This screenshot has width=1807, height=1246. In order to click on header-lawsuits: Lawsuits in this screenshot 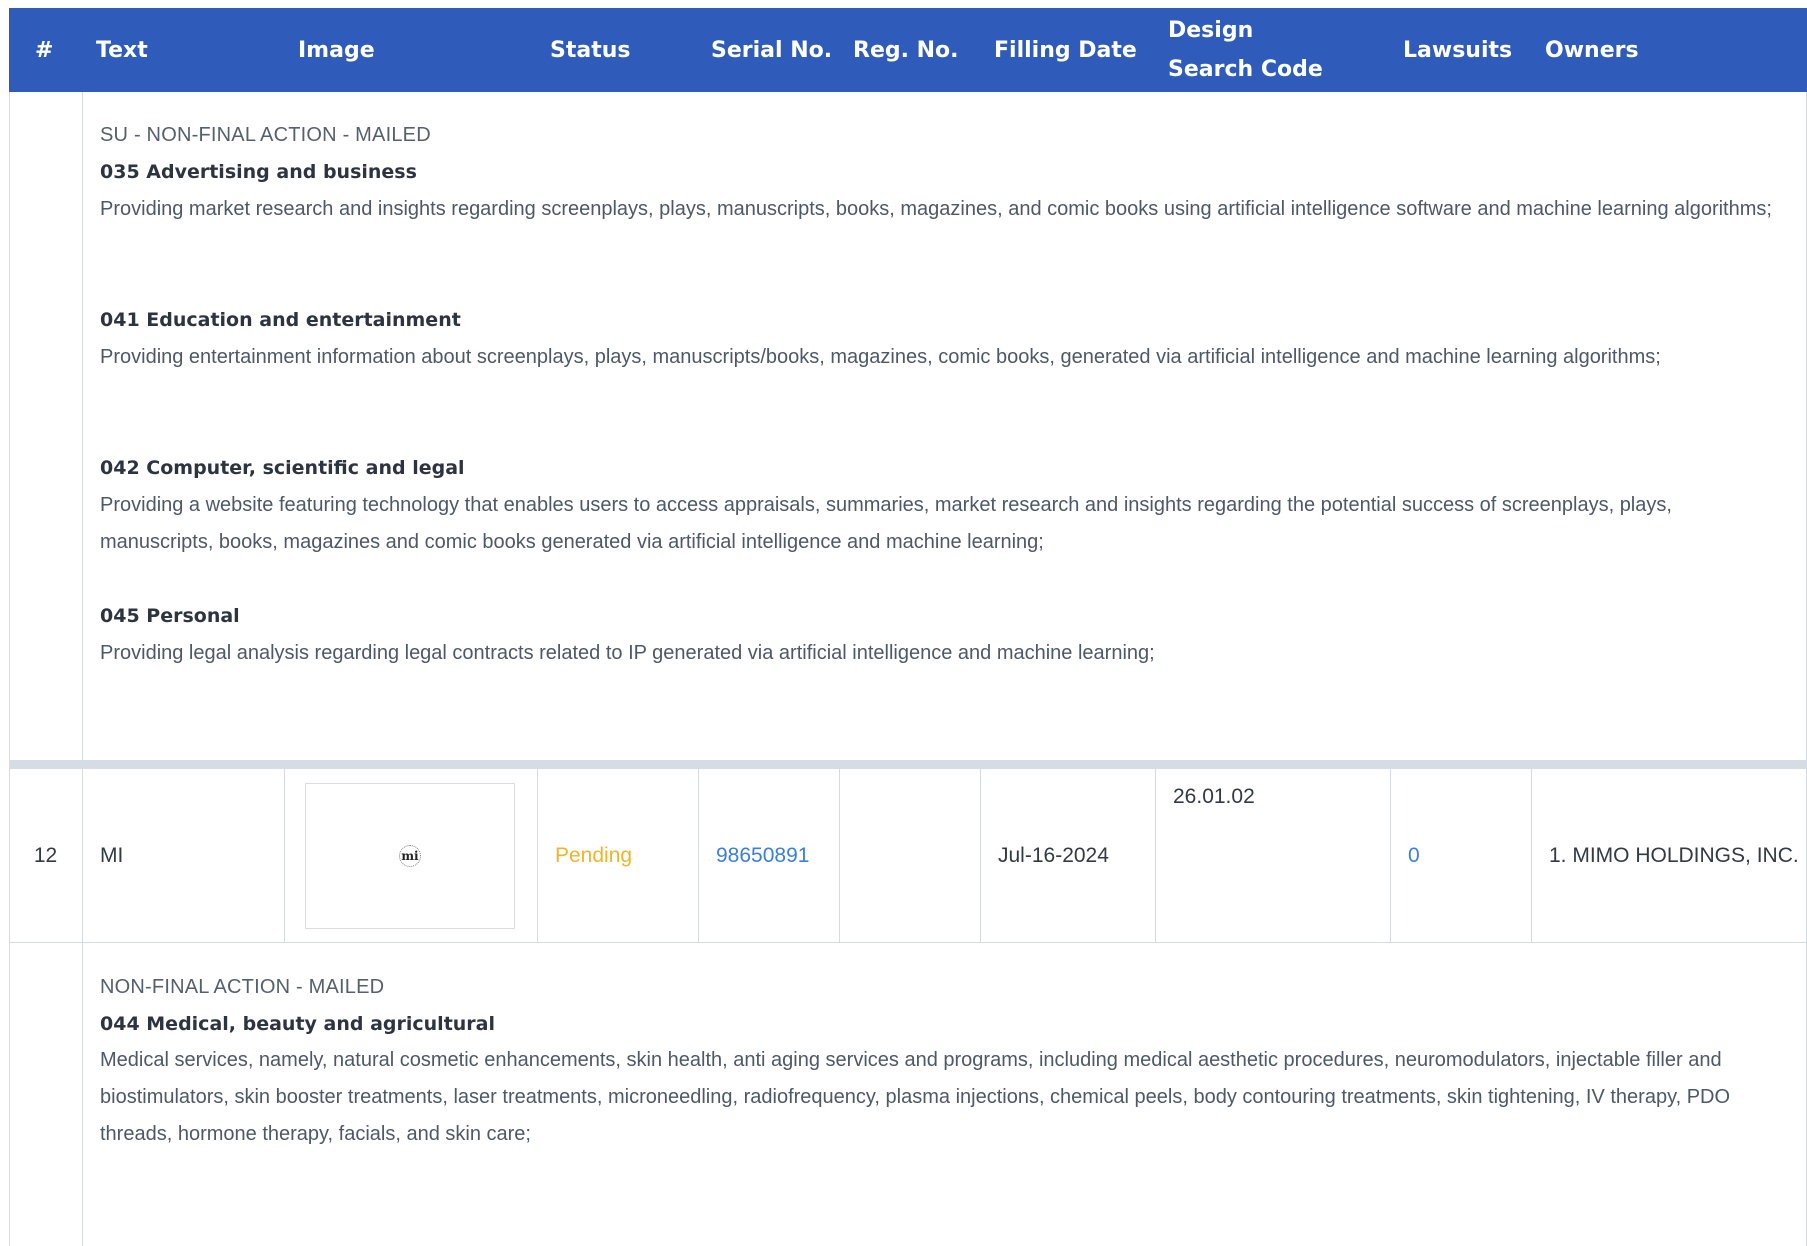, I will do `click(1457, 50)`.